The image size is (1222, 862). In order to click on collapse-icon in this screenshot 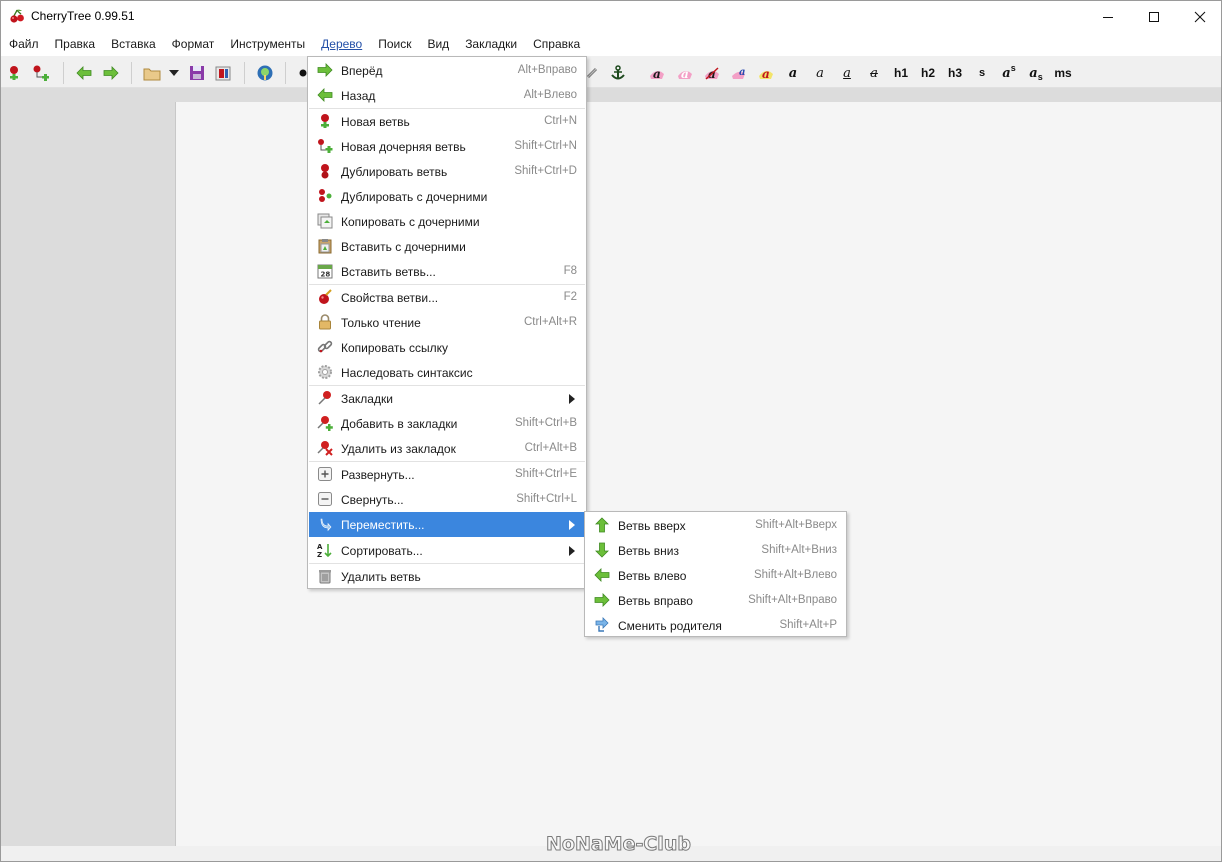, I will do `click(325, 499)`.